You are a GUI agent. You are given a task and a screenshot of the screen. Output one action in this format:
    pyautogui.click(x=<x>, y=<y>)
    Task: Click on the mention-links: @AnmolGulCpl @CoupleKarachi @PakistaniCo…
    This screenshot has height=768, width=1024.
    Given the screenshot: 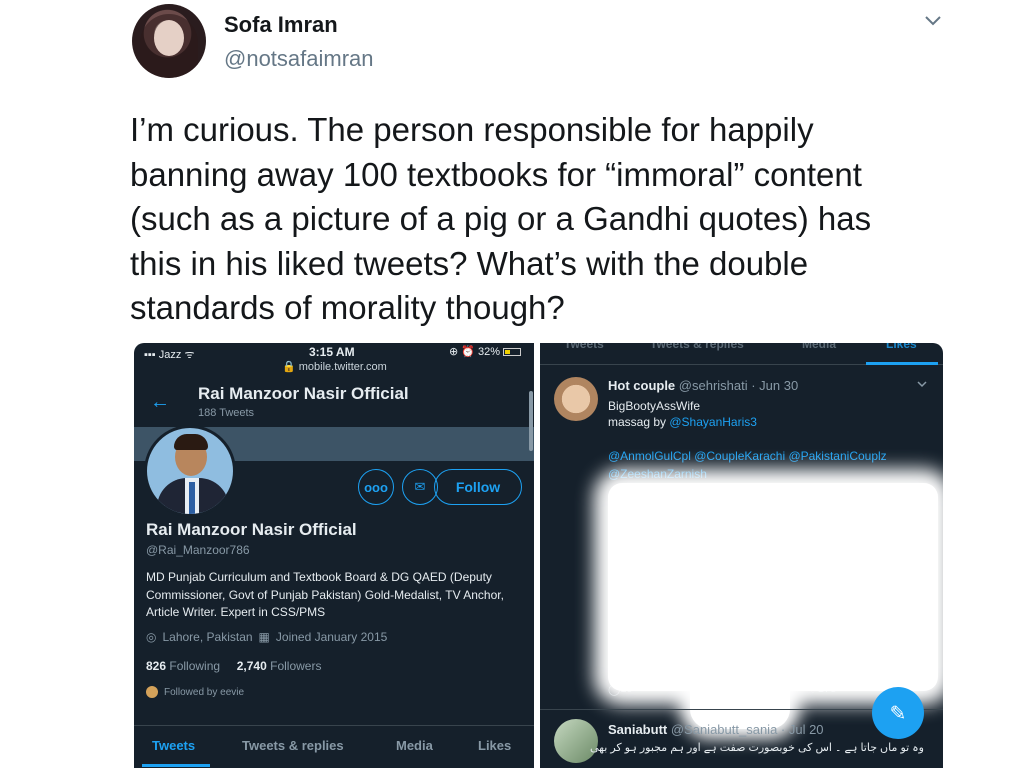 What is the action you would take?
    pyautogui.click(x=747, y=456)
    